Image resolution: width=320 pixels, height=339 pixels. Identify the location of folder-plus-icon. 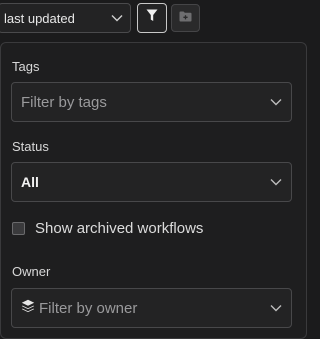
(185, 18).